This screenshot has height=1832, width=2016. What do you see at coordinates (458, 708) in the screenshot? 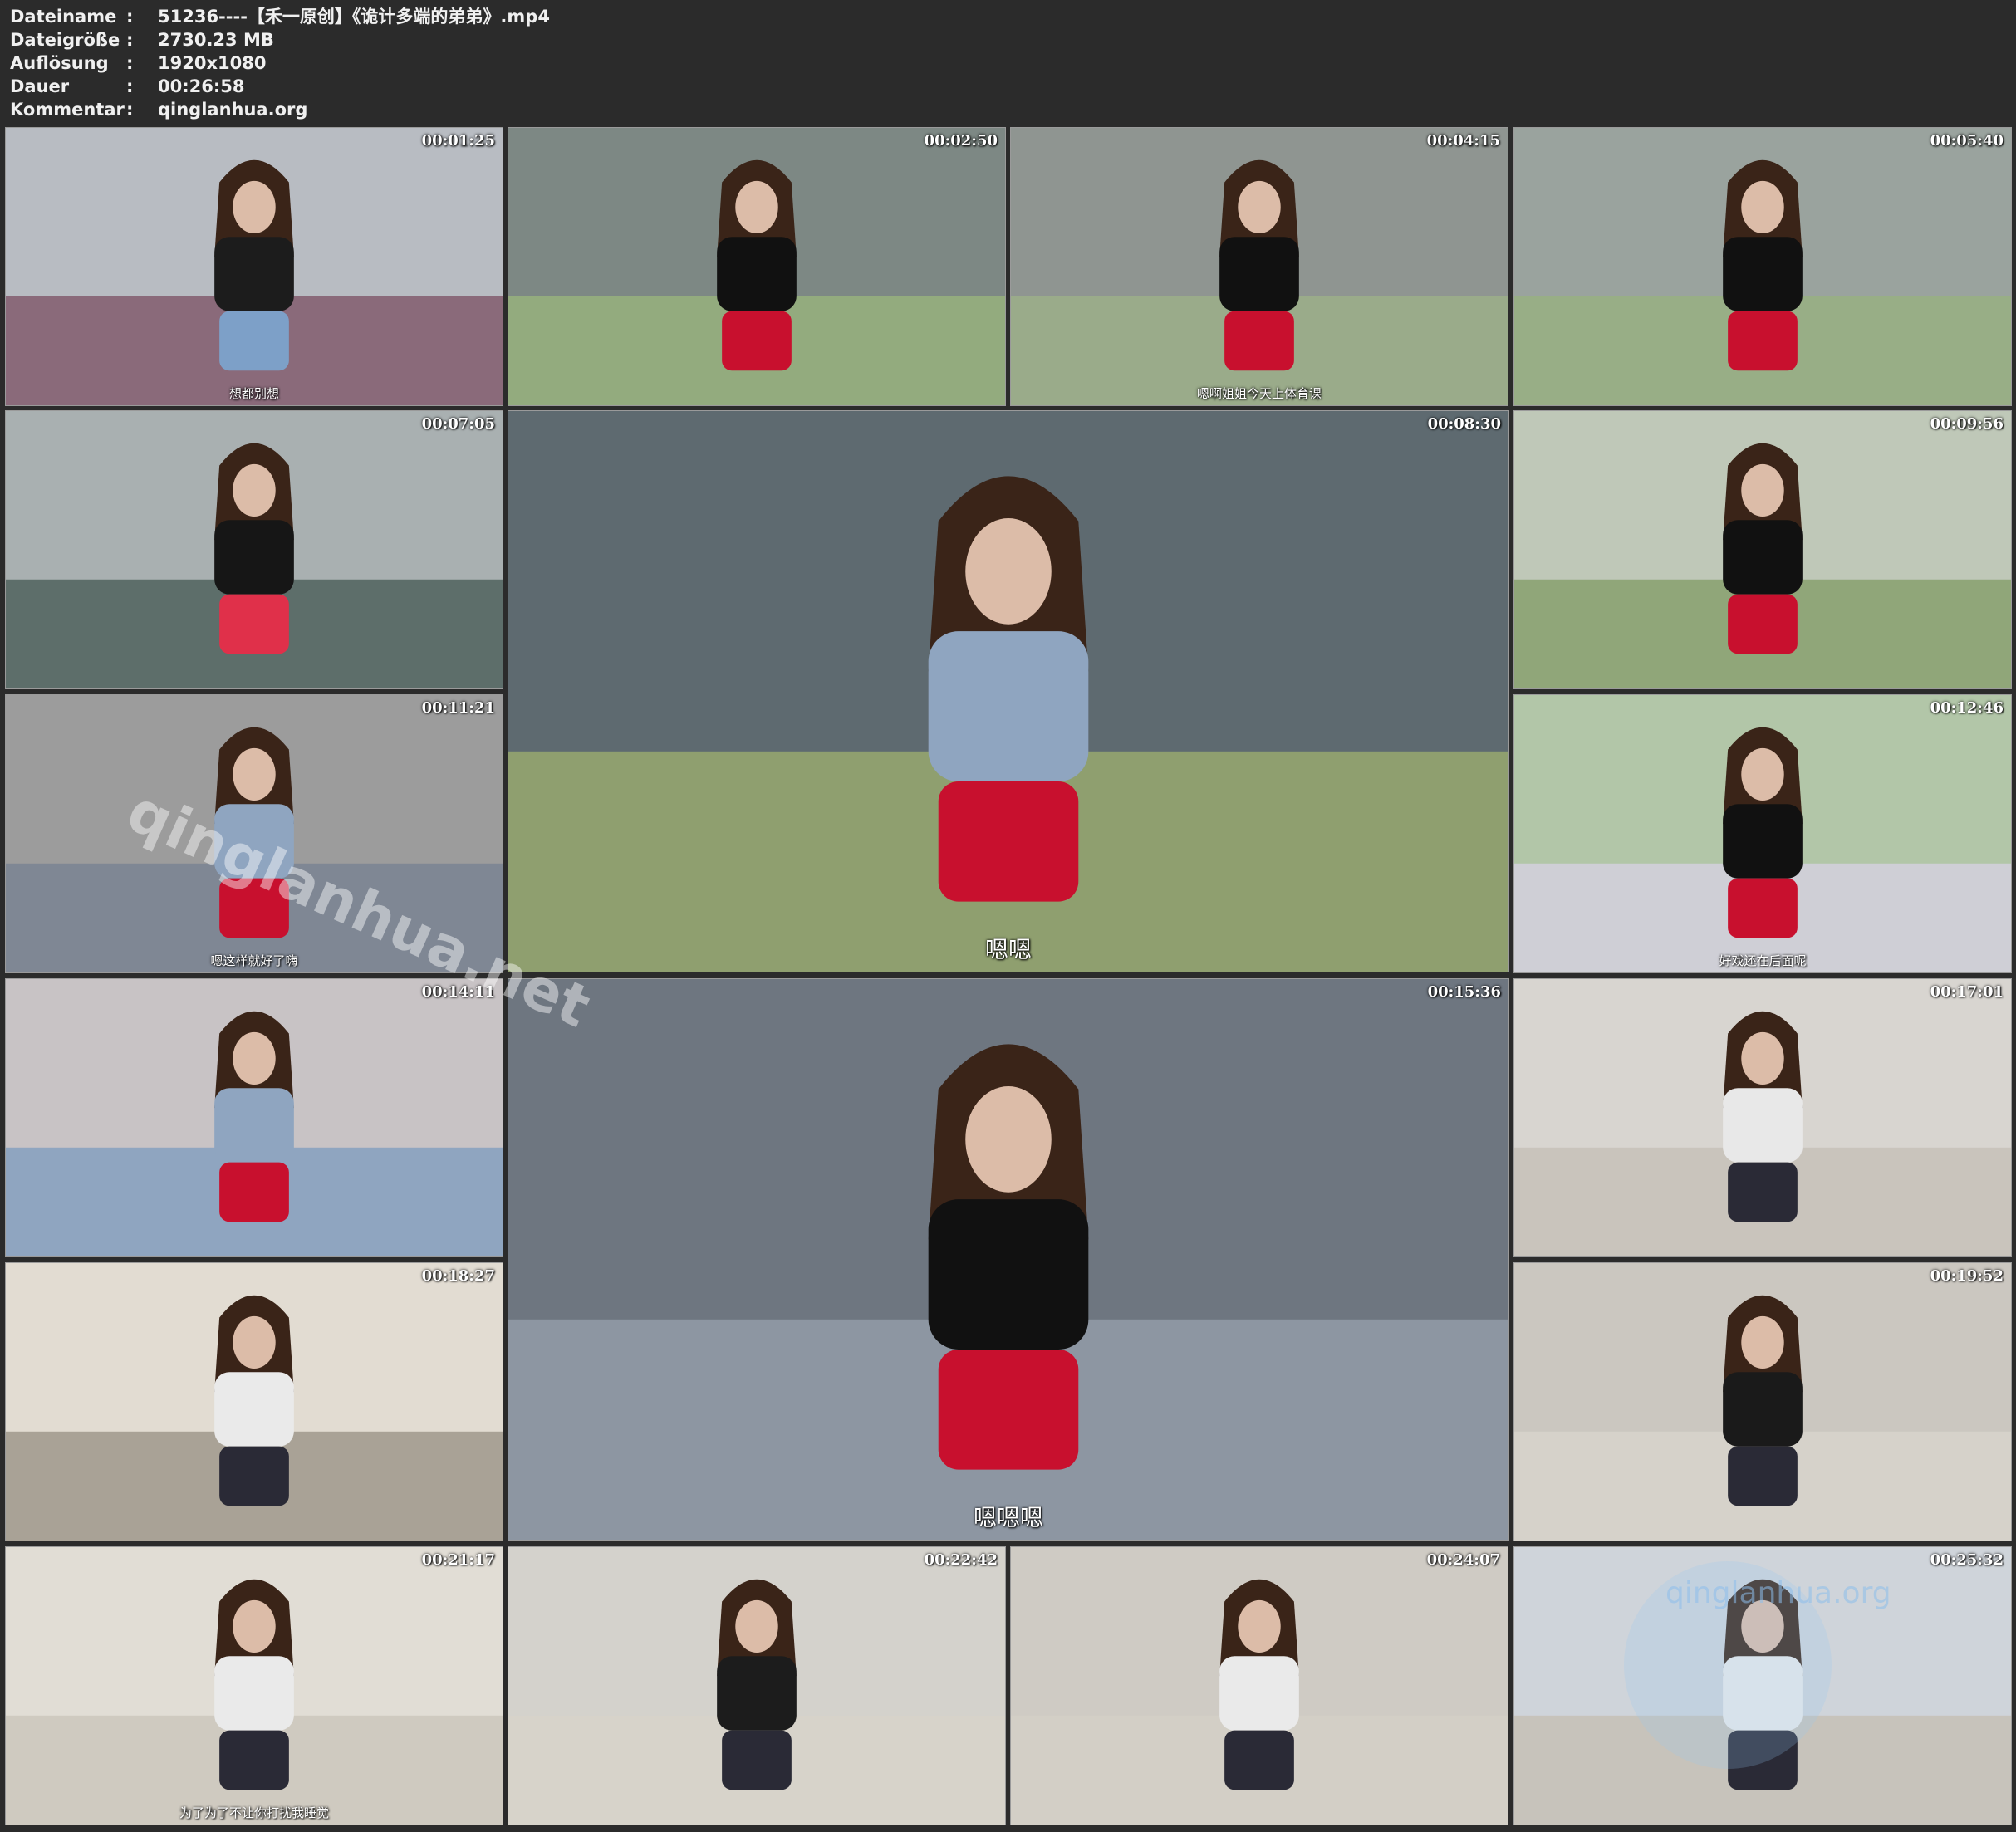
I see `thumbnail-timestamp: 00:11:21` at bounding box center [458, 708].